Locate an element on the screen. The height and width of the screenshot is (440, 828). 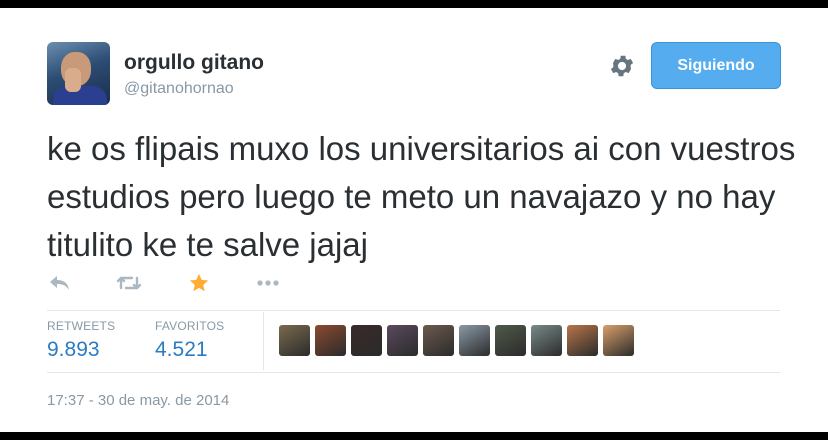
favorites-count: 4.521 is located at coordinates (181, 350).